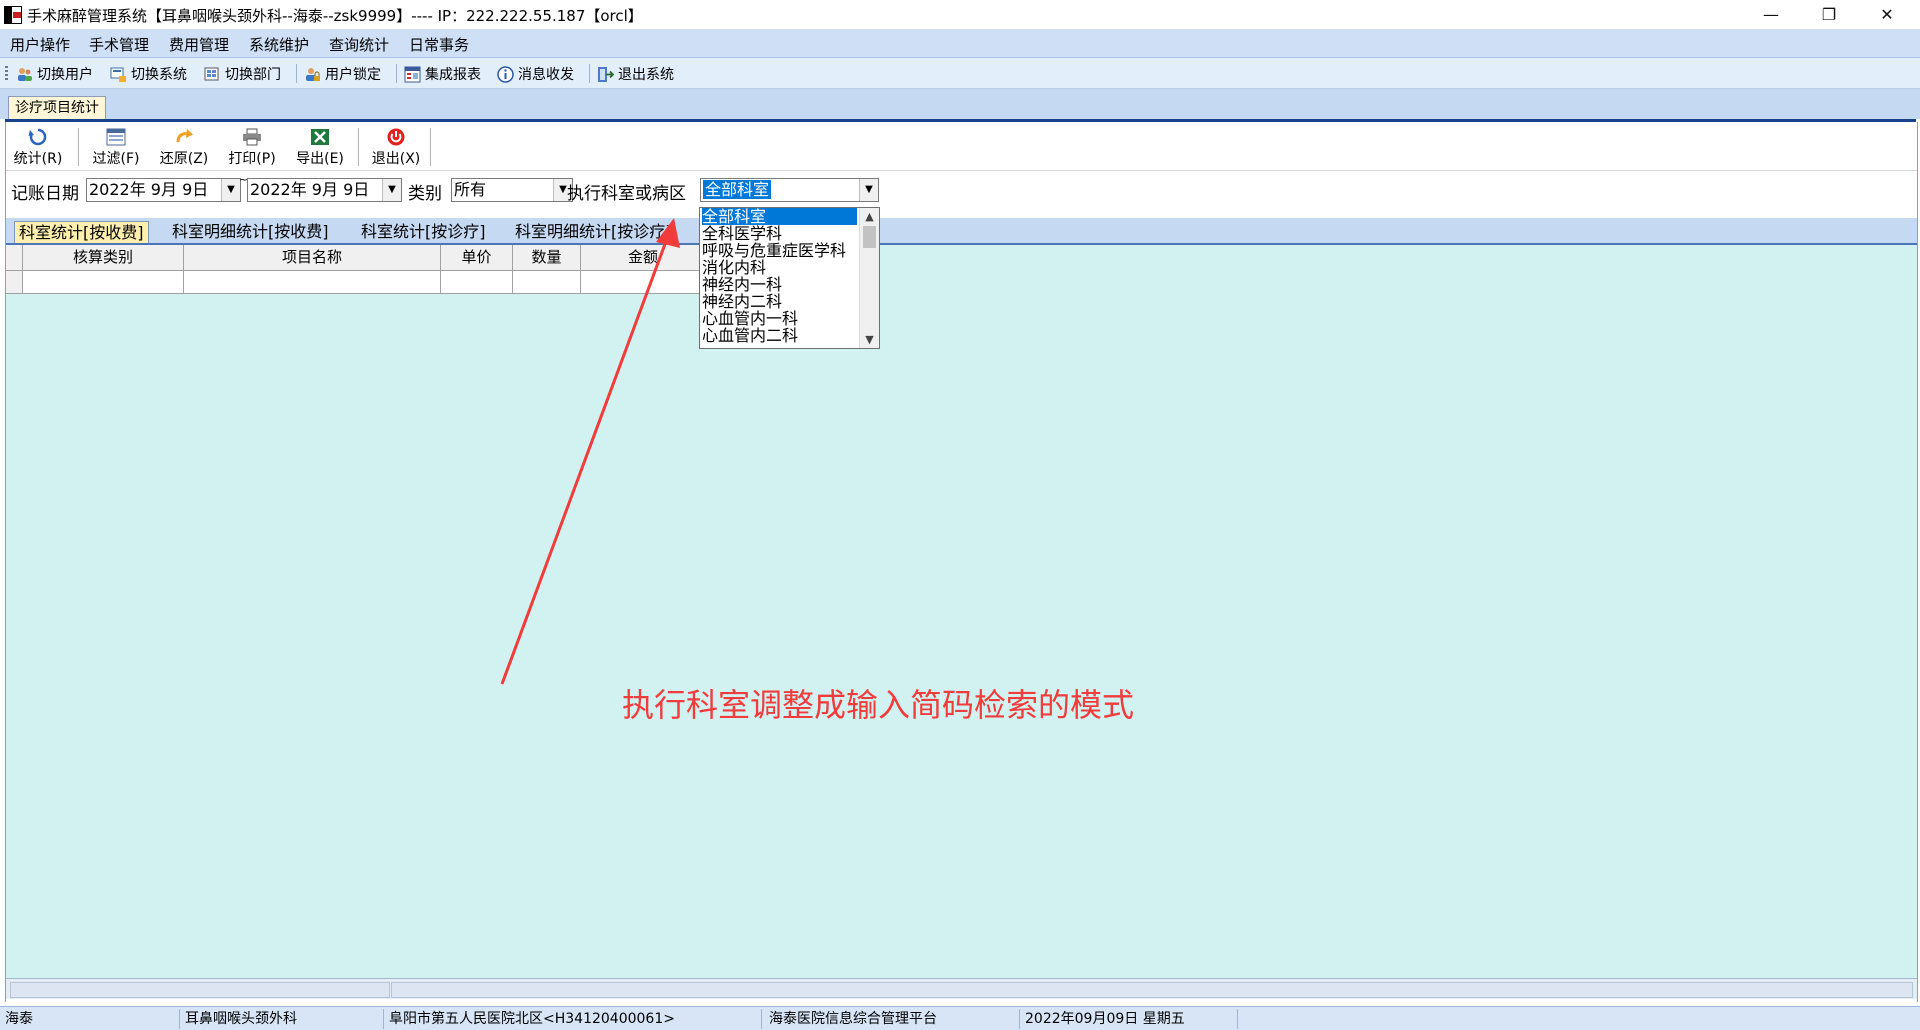  What do you see at coordinates (396, 148) in the screenshot?
I see `exit-button: 退出(X)` at bounding box center [396, 148].